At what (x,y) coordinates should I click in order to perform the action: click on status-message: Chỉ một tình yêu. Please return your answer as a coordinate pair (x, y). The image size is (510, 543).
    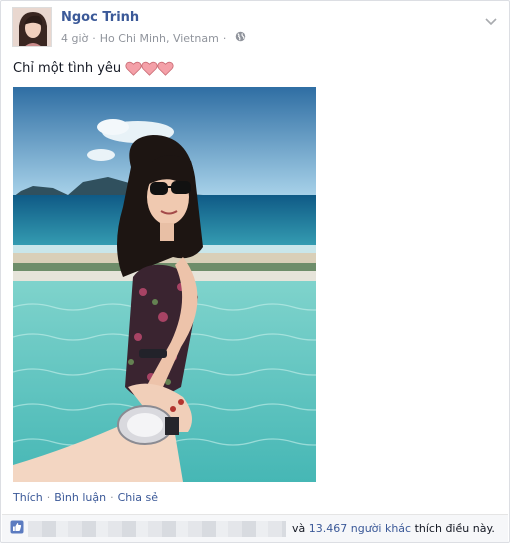
    Looking at the image, I should click on (93, 68).